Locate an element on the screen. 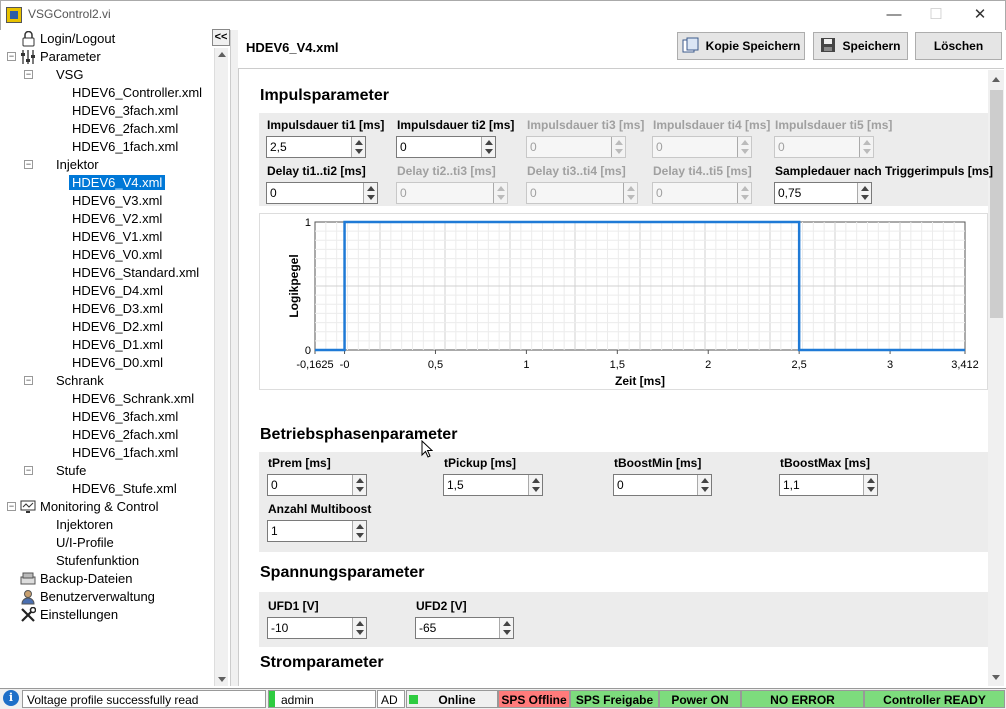 Image resolution: width=1006 pixels, height=709 pixels. user-name: admin is located at coordinates (297, 700).